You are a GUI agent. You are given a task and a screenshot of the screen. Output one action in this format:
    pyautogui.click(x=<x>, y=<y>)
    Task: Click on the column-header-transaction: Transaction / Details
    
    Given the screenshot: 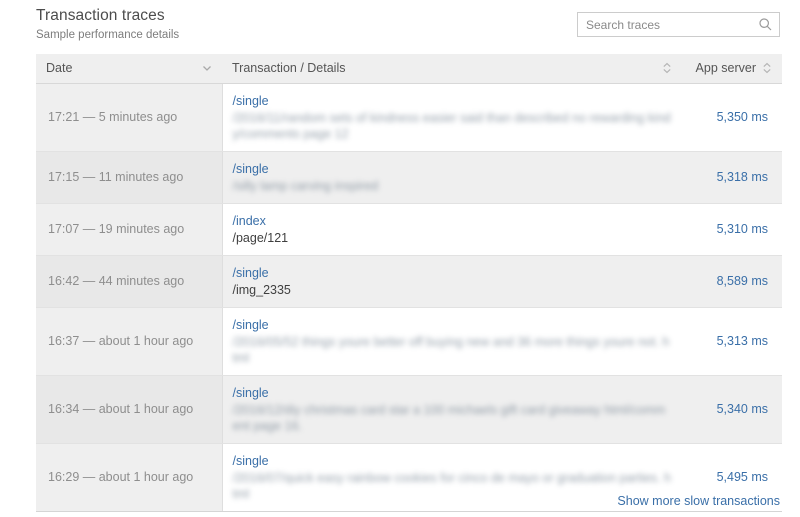 What is the action you would take?
    pyautogui.click(x=452, y=69)
    